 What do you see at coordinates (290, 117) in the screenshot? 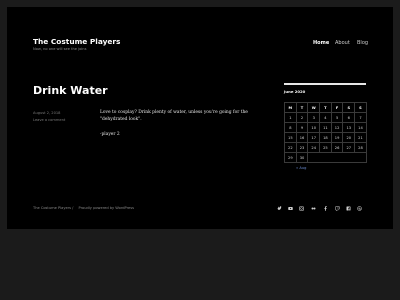
I see `calendar-day: 1` at bounding box center [290, 117].